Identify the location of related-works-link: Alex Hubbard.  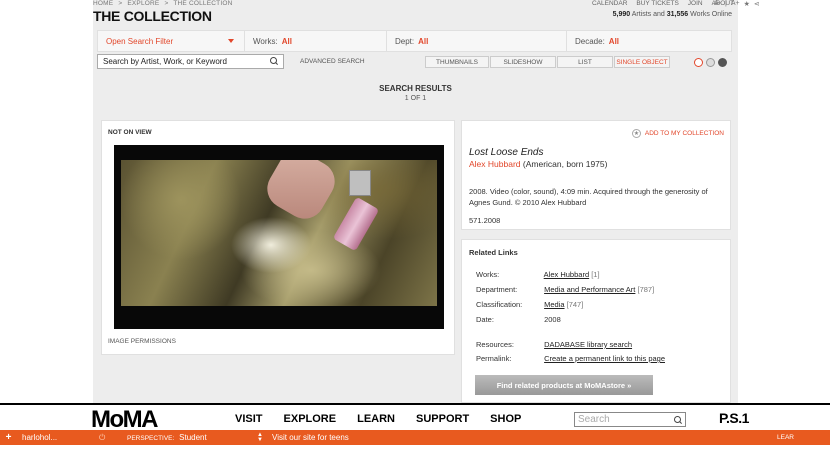
(566, 274).